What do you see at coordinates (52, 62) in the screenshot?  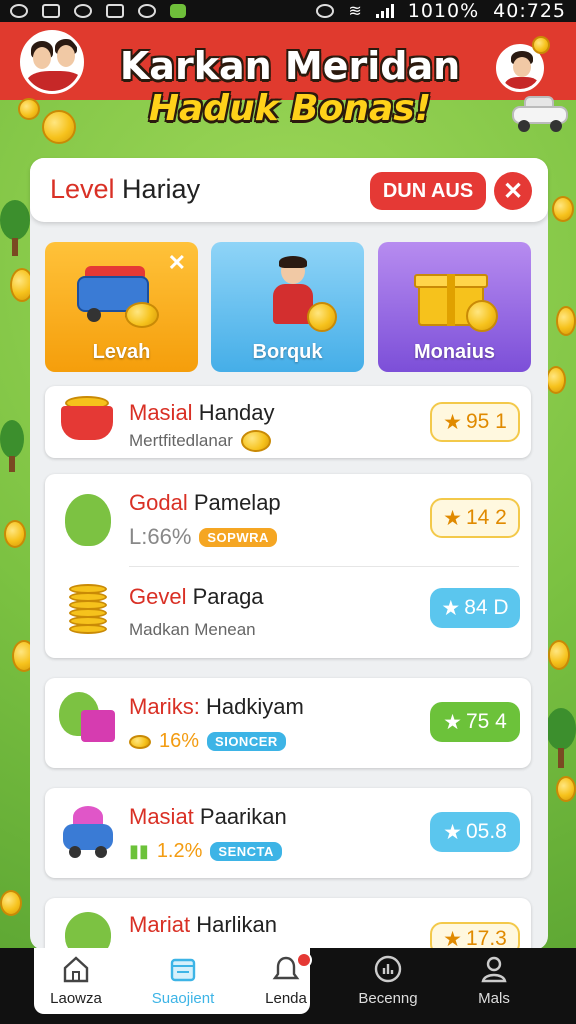 I see `avatar-couple` at bounding box center [52, 62].